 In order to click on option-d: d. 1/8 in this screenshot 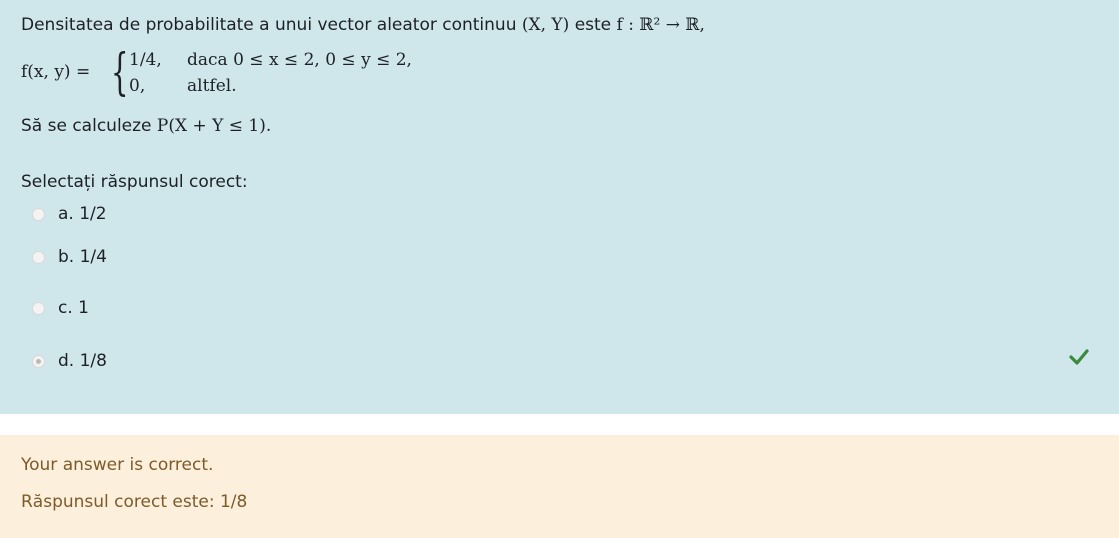, I will do `click(69, 361)`.